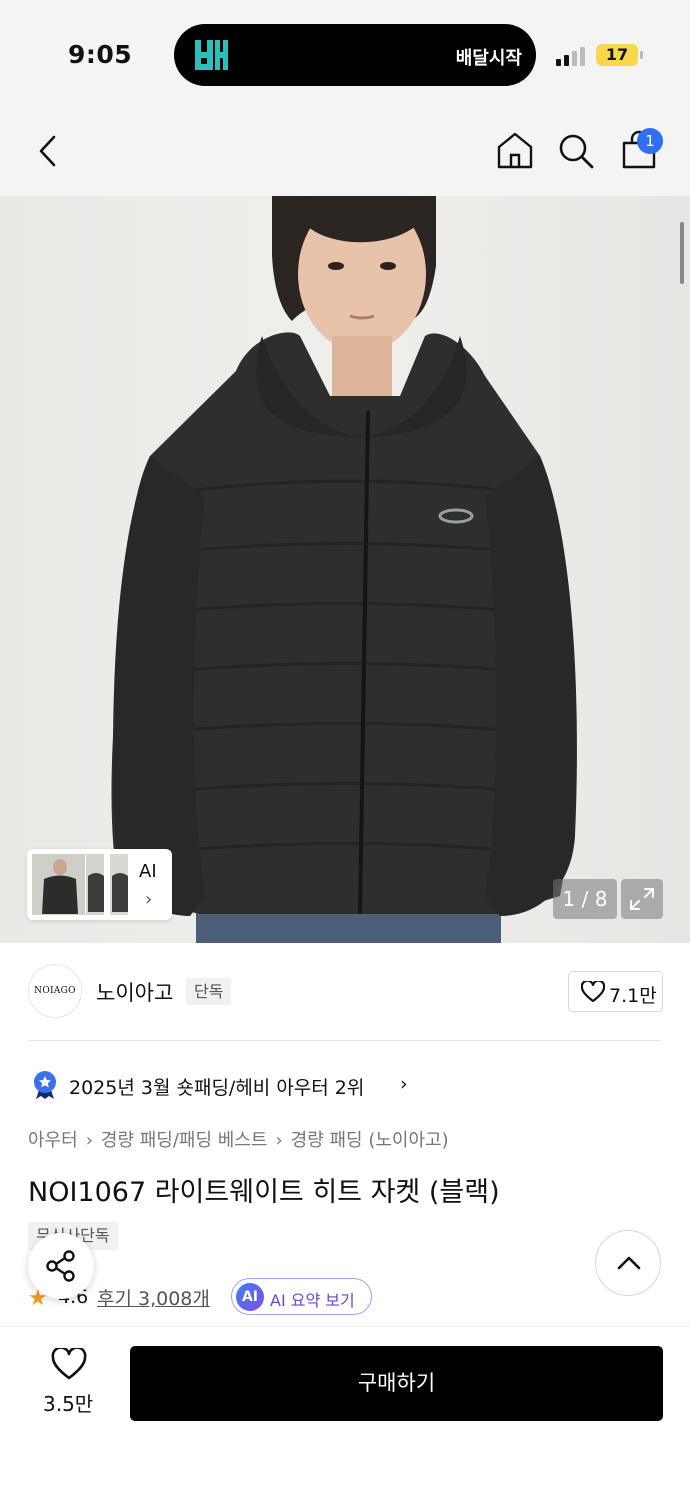  I want to click on scroll-top-button, so click(628, 1263).